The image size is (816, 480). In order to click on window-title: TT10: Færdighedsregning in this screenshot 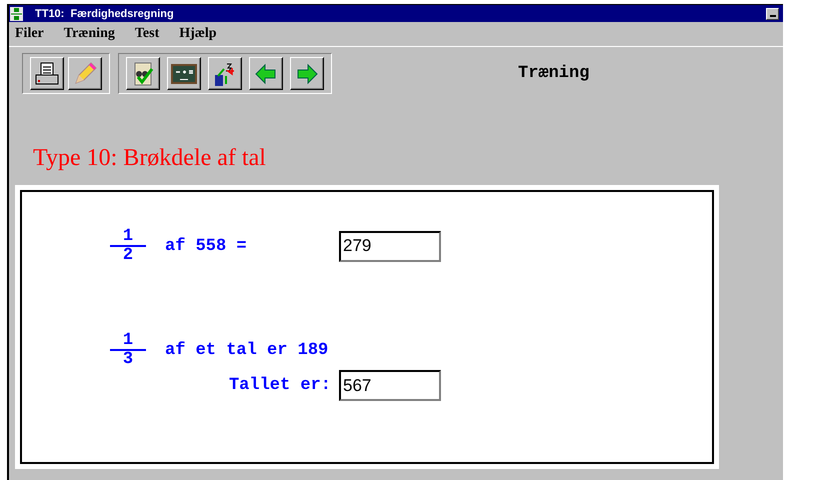, I will do `click(104, 14)`.